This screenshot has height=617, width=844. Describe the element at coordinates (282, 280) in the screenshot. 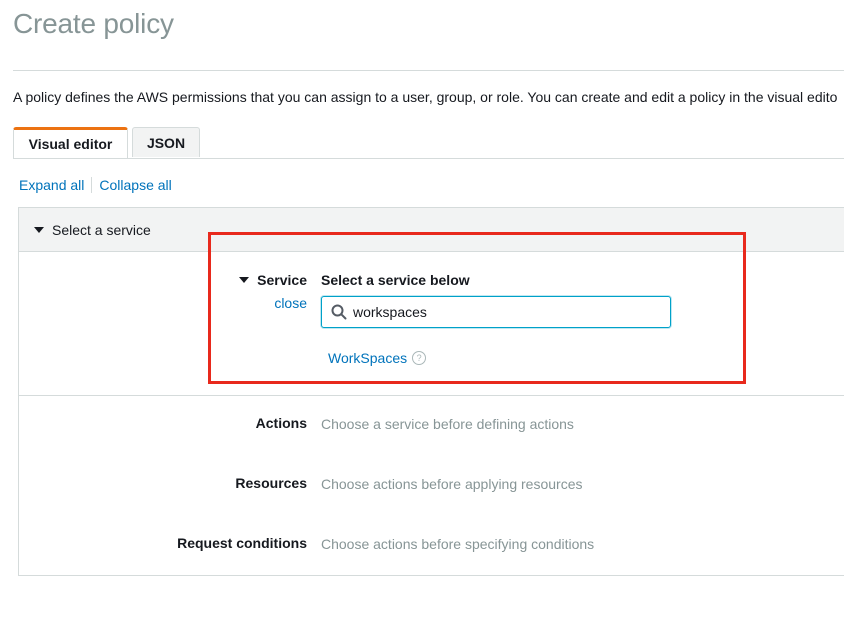

I see `service-label-text: Service` at that location.